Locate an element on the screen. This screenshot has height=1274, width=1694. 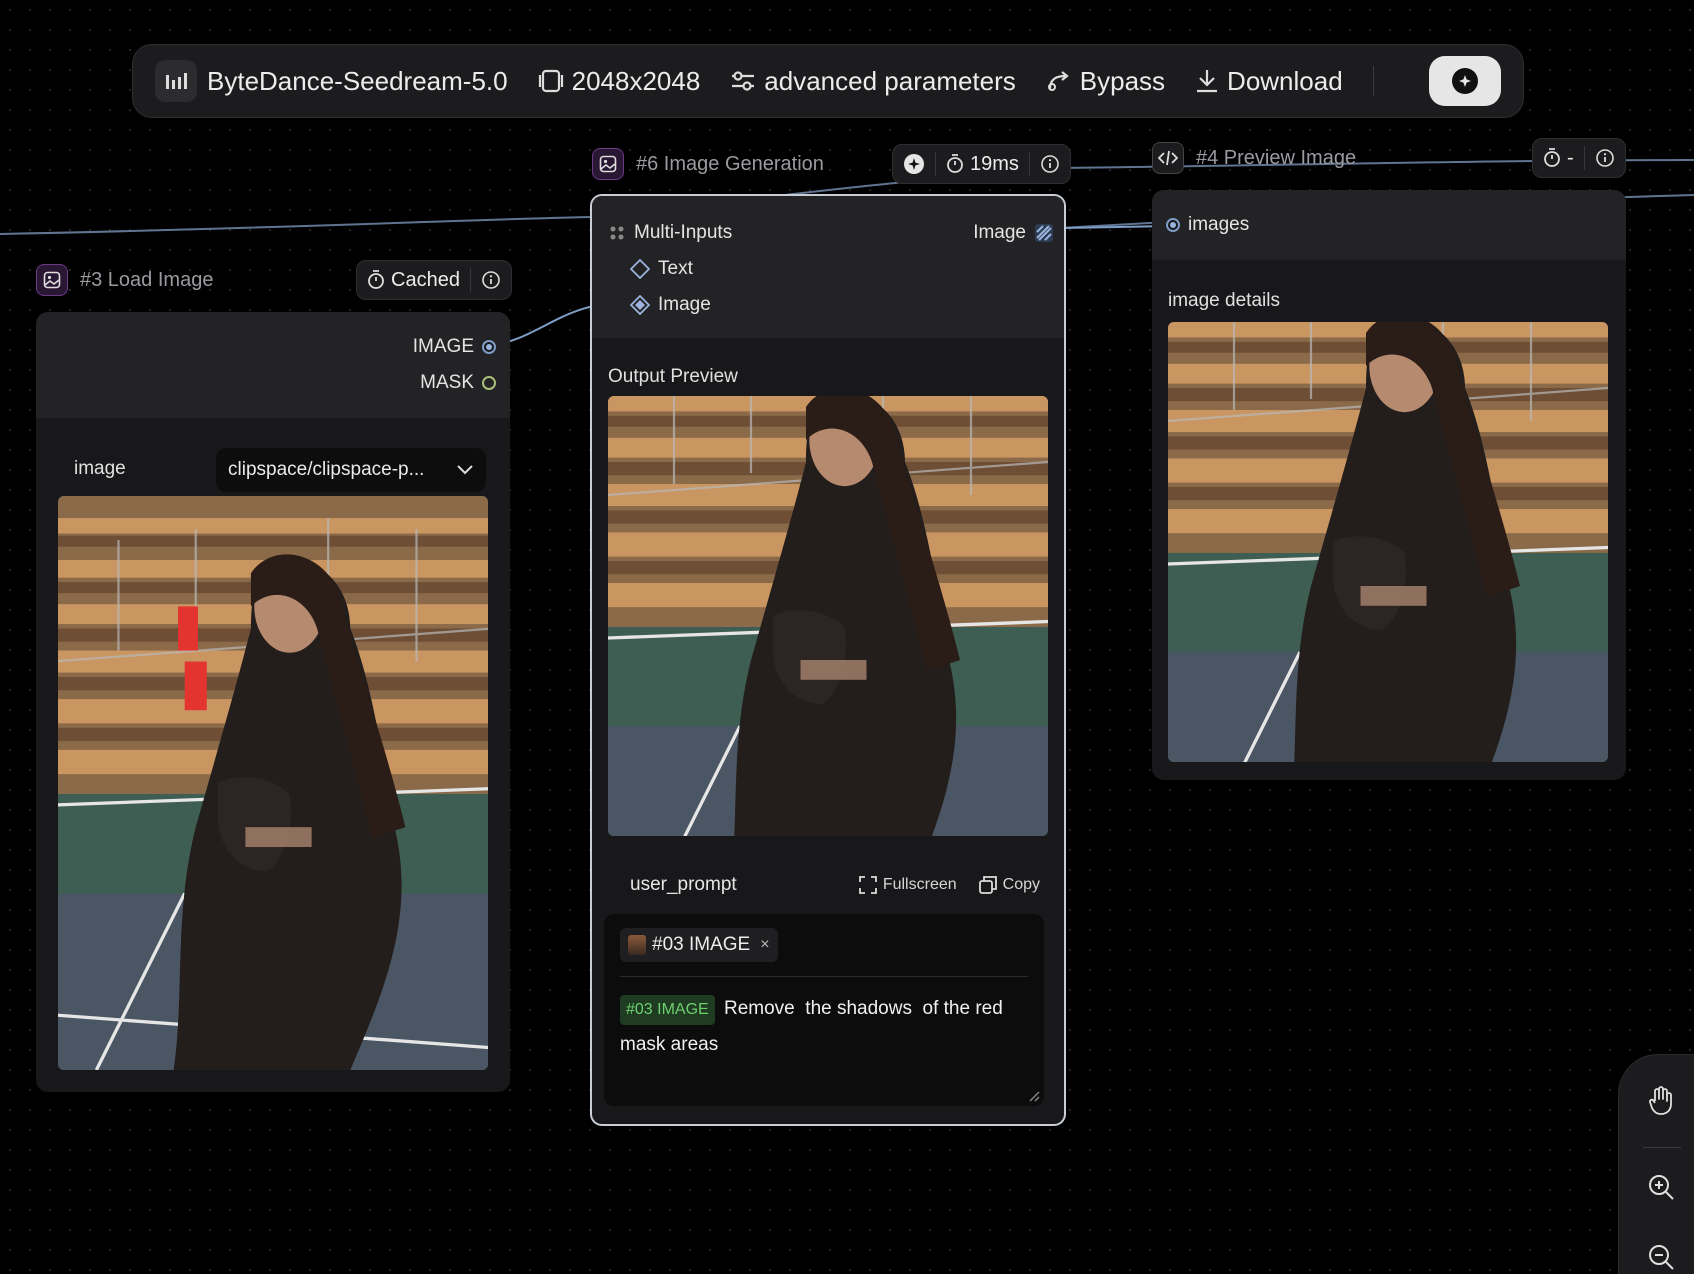
generation-status: 19ms is located at coordinates (981, 164).